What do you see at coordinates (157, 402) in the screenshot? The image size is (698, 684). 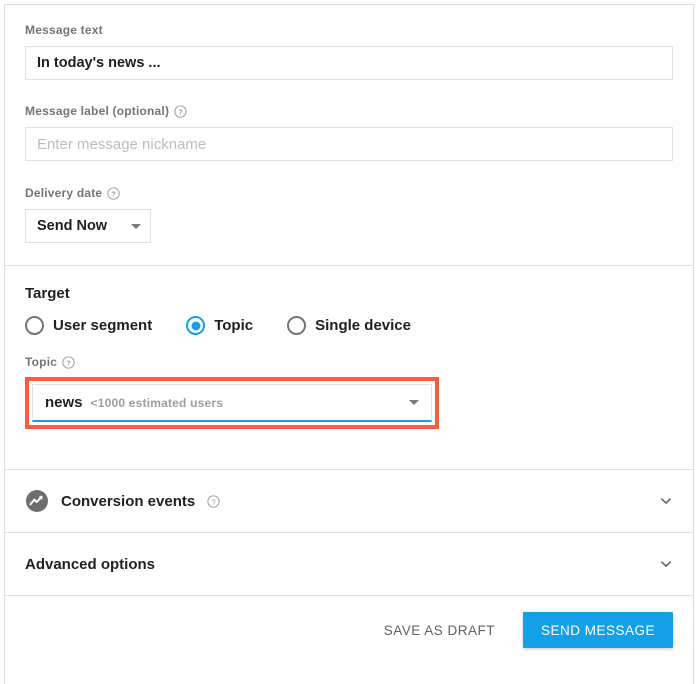 I see `topic-estimate-label: <1000 estimated users` at bounding box center [157, 402].